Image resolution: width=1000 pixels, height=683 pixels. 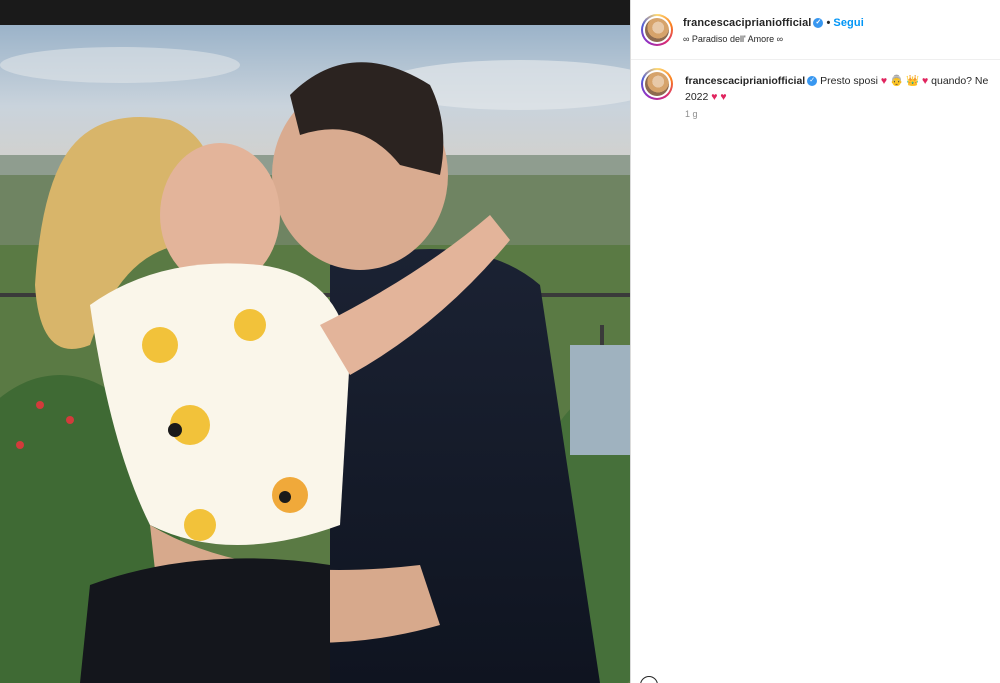 What do you see at coordinates (812, 81) in the screenshot?
I see `caption-verified-icon: ✓` at bounding box center [812, 81].